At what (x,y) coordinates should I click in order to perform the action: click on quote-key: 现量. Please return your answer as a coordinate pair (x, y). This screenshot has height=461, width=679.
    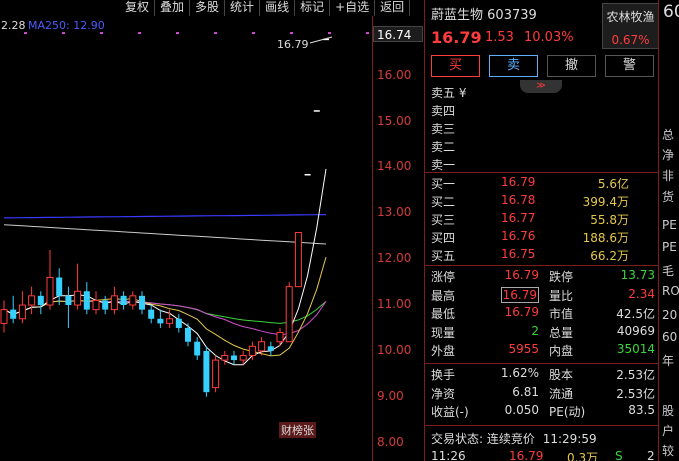
    Looking at the image, I should click on (443, 332).